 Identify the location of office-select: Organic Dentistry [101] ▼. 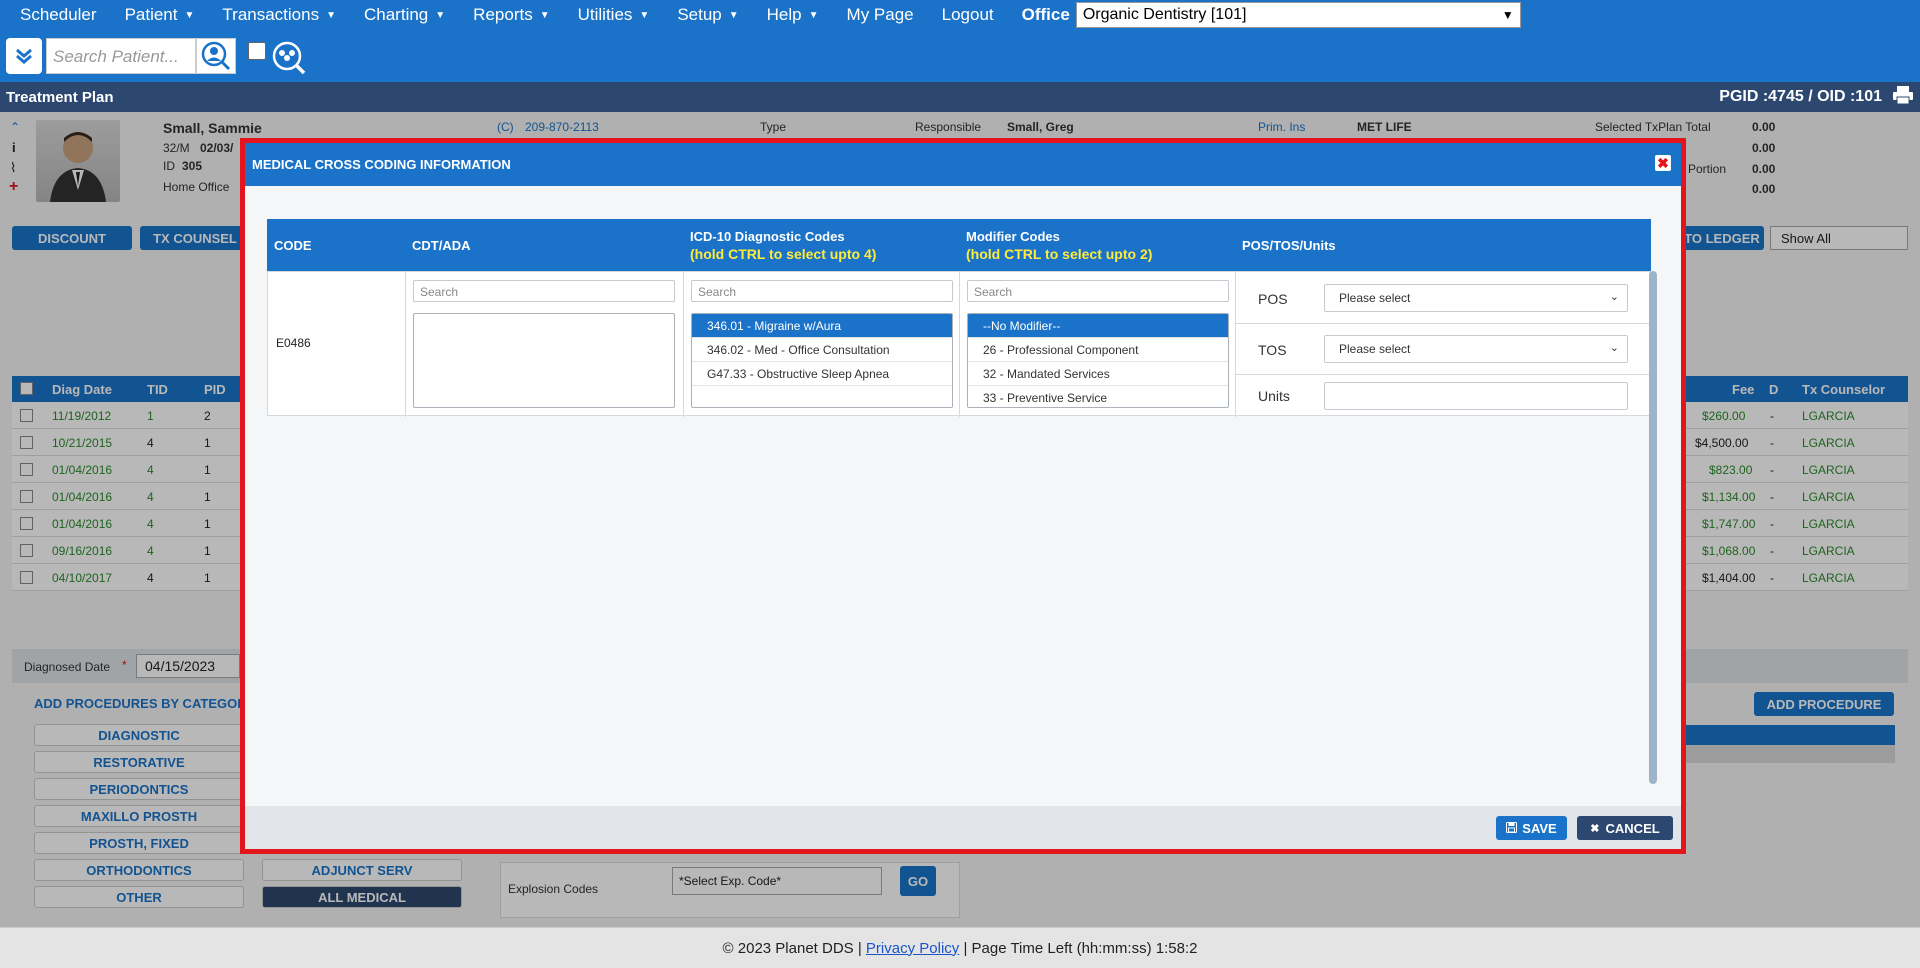
(1298, 15).